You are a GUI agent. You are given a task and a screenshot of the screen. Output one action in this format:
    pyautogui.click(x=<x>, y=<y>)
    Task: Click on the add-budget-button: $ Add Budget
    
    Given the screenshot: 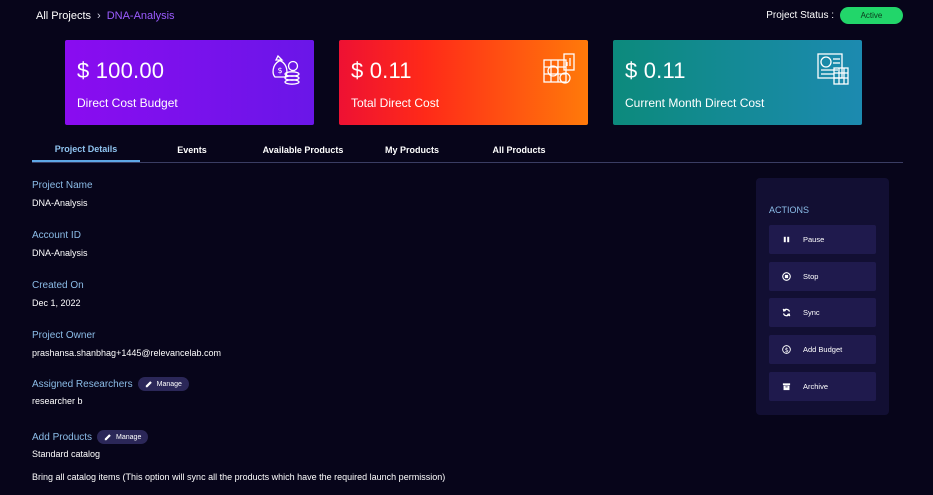 What is the action you would take?
    pyautogui.click(x=822, y=349)
    